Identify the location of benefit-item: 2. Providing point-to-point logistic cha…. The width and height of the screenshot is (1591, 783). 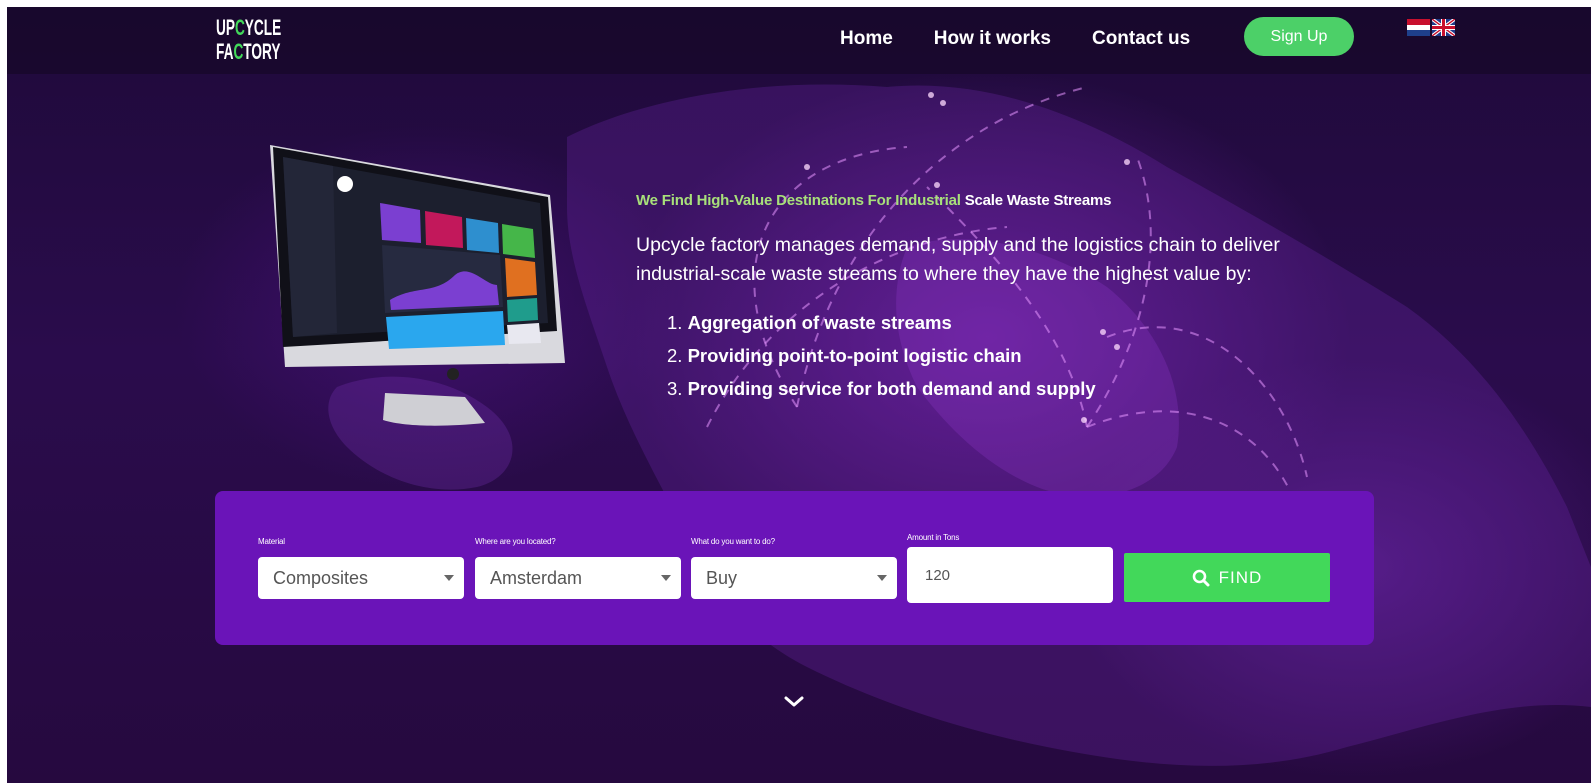
(844, 355).